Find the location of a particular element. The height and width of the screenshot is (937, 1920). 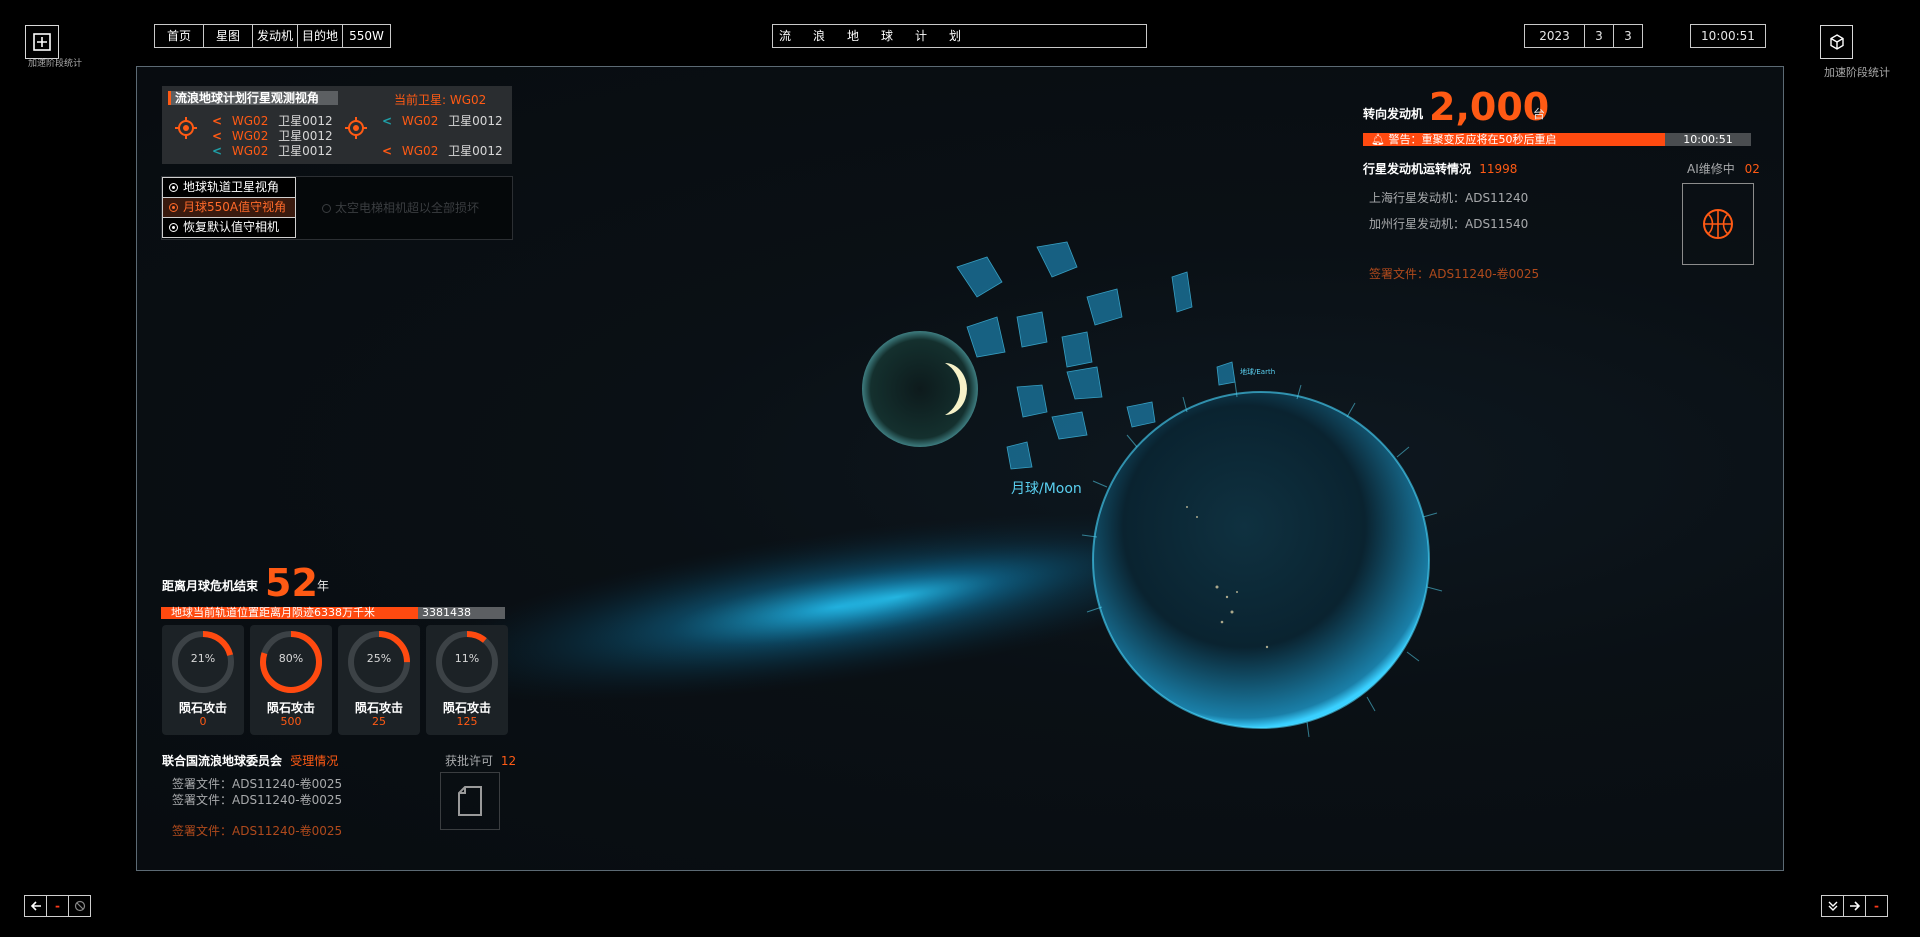

add-button is located at coordinates (42, 42).